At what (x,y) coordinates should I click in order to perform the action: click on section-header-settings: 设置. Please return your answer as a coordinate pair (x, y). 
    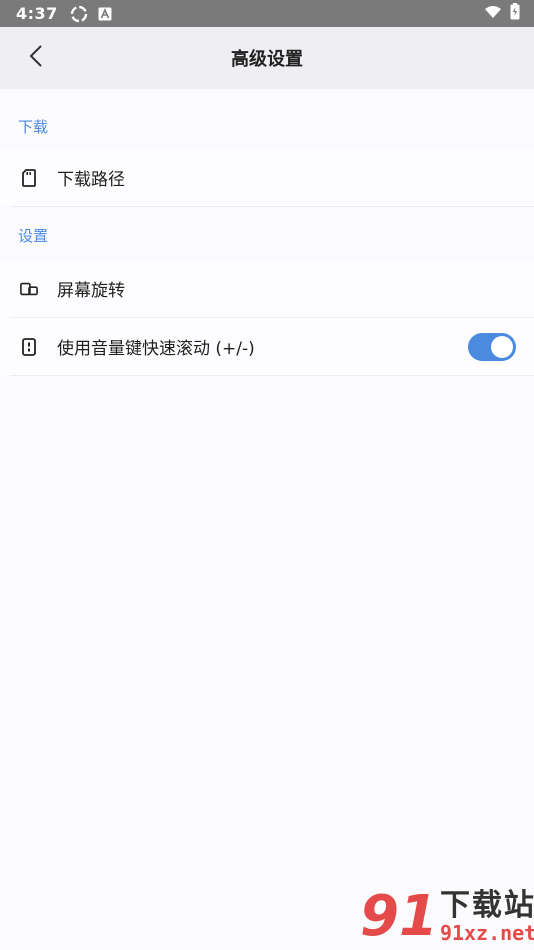
    Looking at the image, I should click on (33, 236).